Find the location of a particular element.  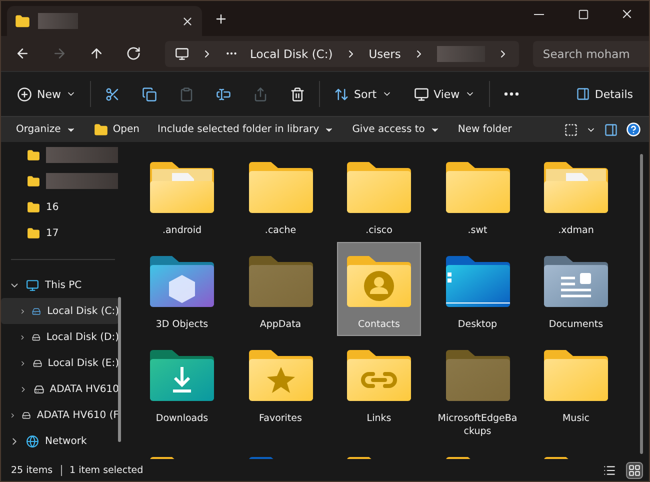

tree-item: ADATA HV610 is located at coordinates (60, 389).